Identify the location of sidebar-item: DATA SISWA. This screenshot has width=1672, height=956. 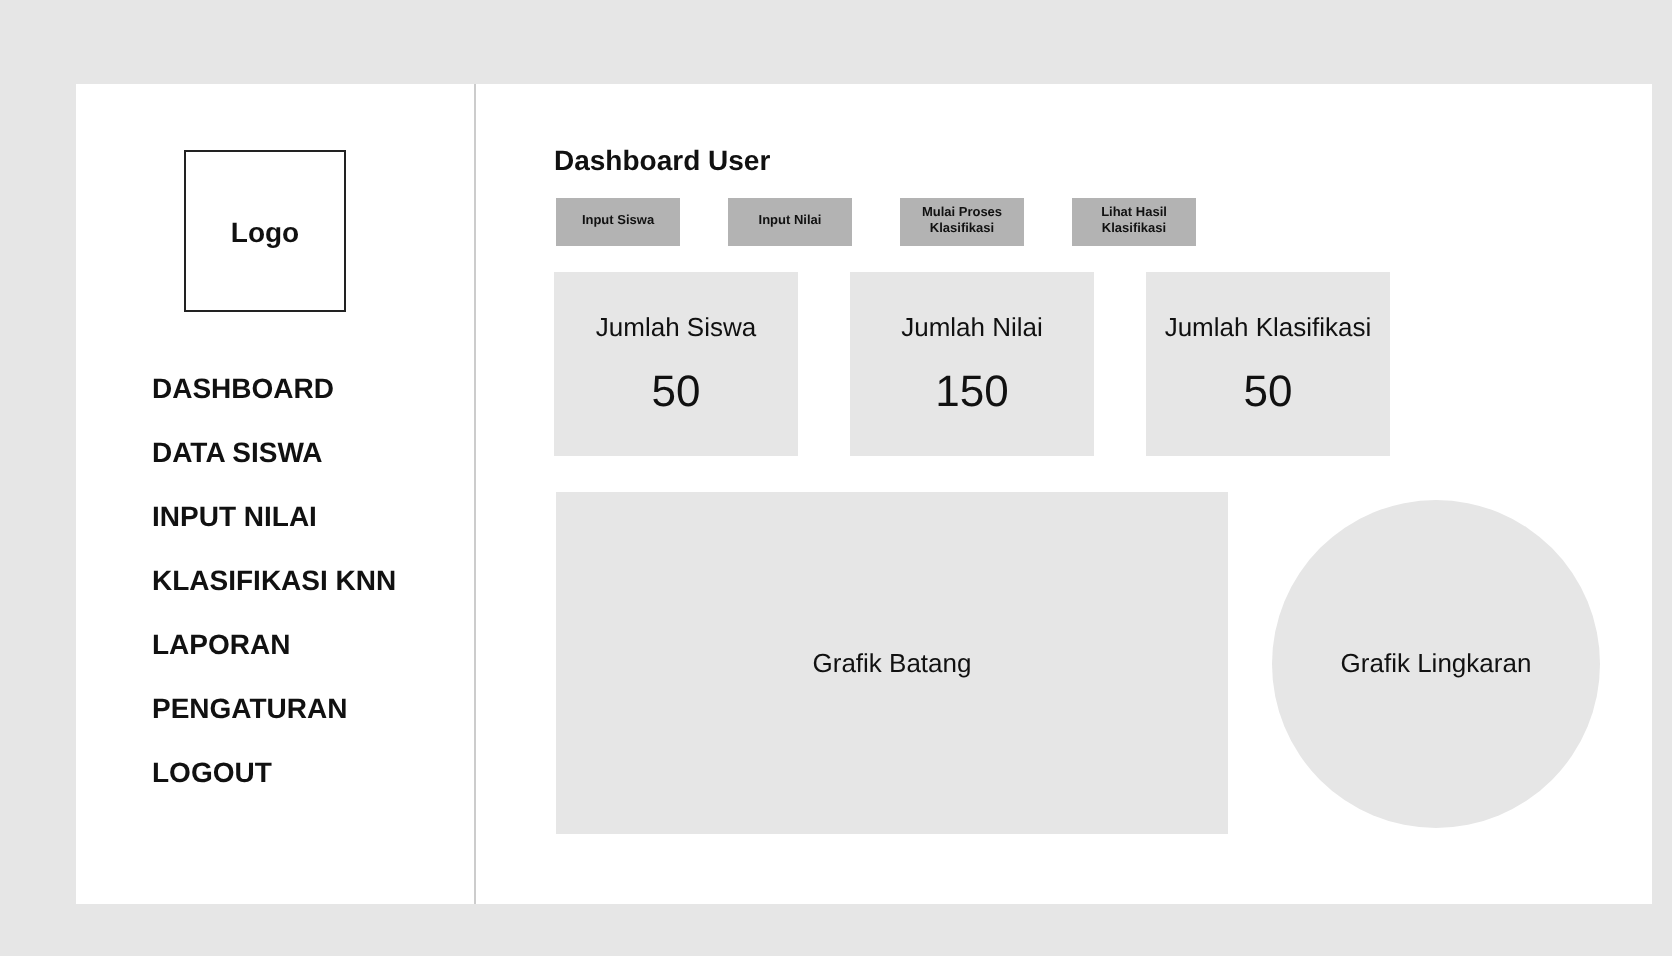
(237, 452).